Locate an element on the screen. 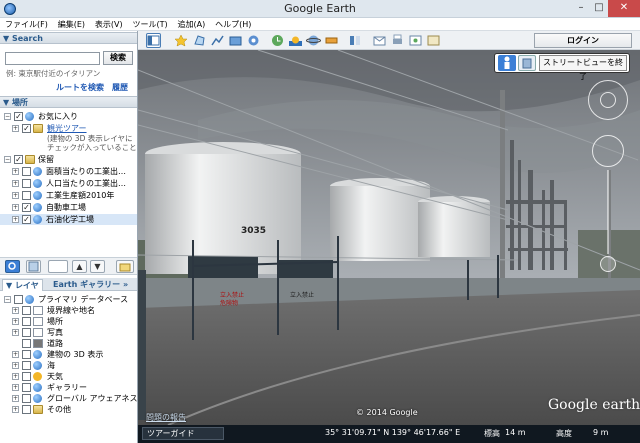 Image resolution: width=640 pixels, height=443 pixels. split-panel-icon is located at coordinates (33, 266).